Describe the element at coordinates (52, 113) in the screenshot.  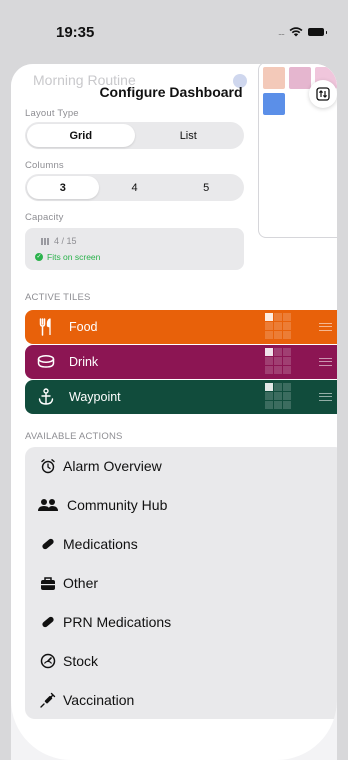
I see `layout-type-label: Layout Type` at that location.